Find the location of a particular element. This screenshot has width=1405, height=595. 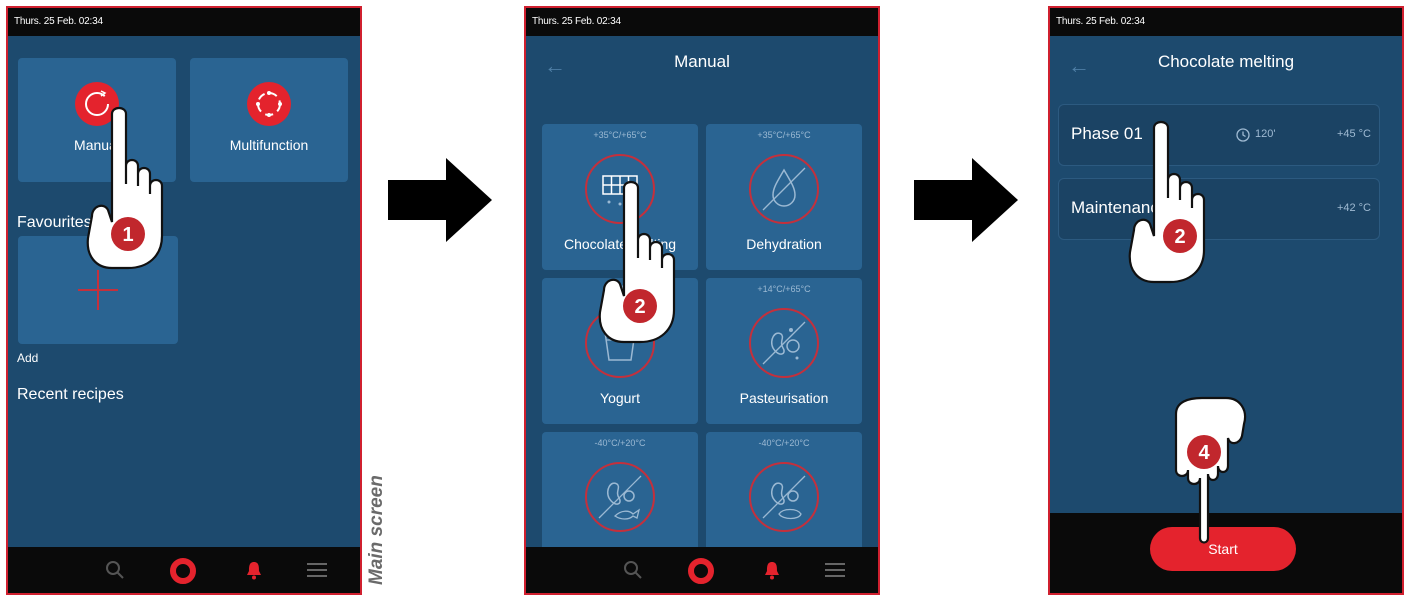

clock-icon is located at coordinates (1243, 135).